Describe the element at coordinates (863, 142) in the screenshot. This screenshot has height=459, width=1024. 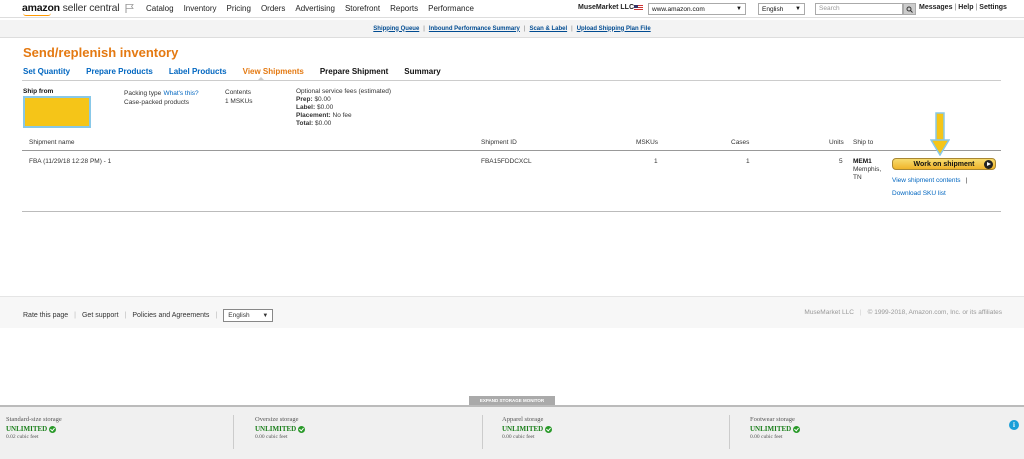
I see `col-ship-to: Ship to` at that location.